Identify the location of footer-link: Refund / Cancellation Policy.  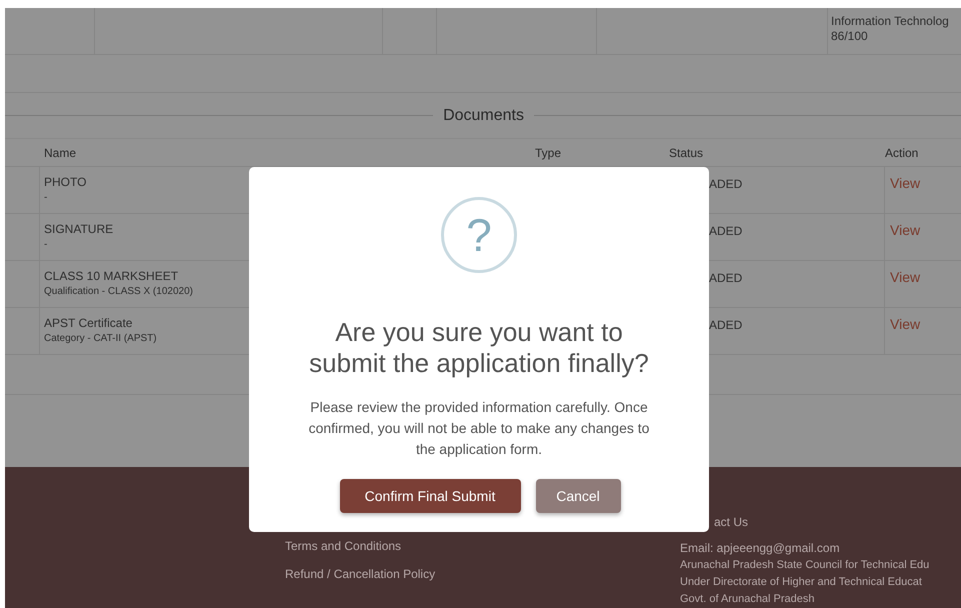
(360, 574).